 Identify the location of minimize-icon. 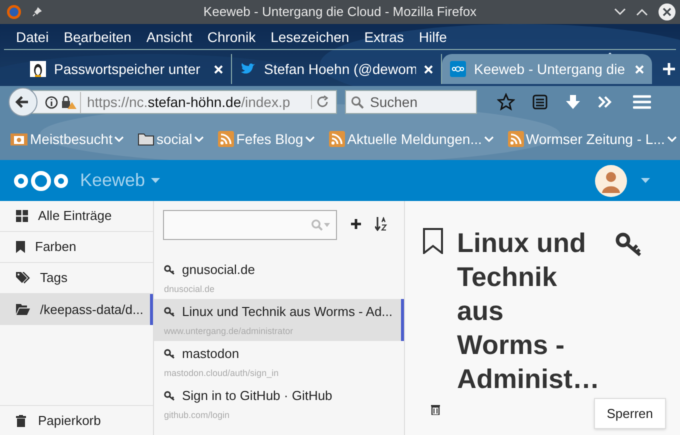
(620, 12).